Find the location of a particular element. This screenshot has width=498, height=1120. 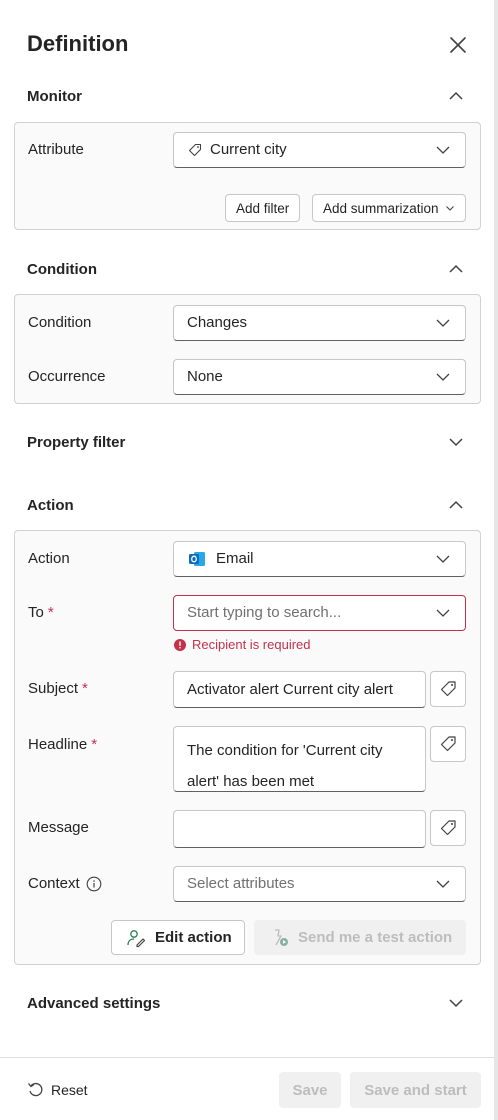

reset-button: Reset is located at coordinates (57, 1089).